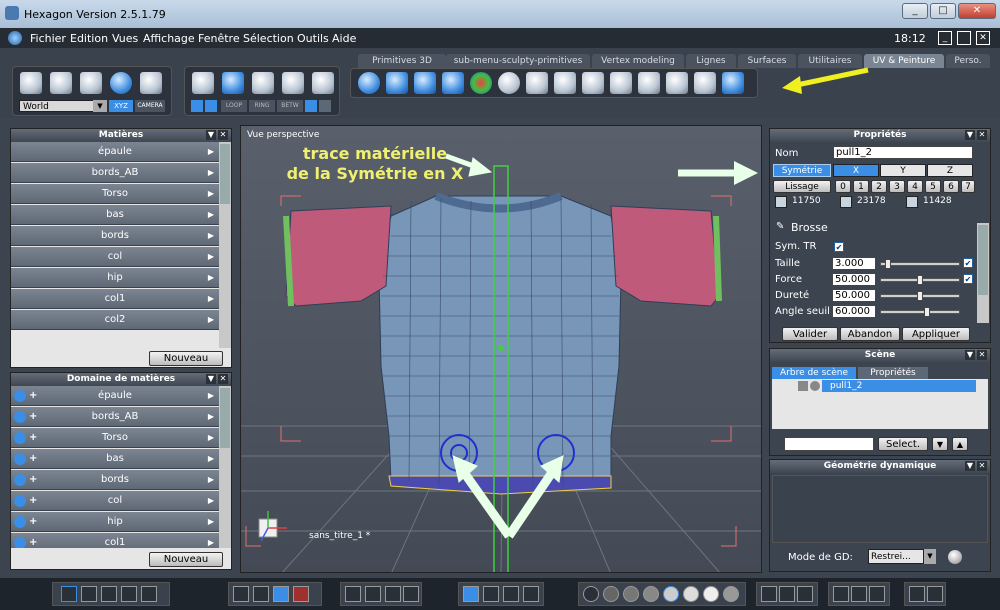  Describe the element at coordinates (169, 38) in the screenshot. I see `menu-affichage: Affichage` at that location.